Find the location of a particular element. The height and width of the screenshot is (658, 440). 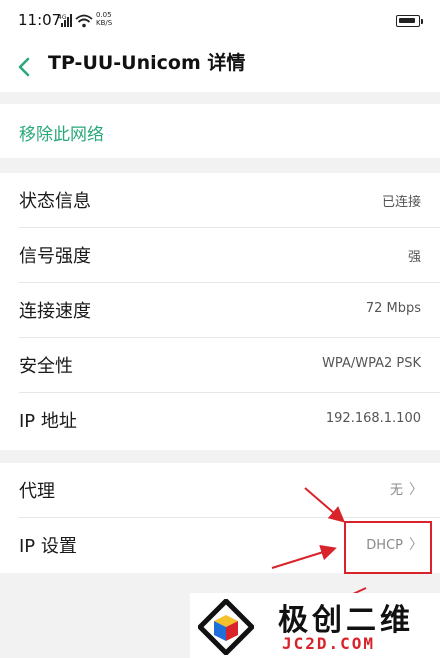

status-bar: 11:07 4G 0.05 KB/S is located at coordinates (220, 21).